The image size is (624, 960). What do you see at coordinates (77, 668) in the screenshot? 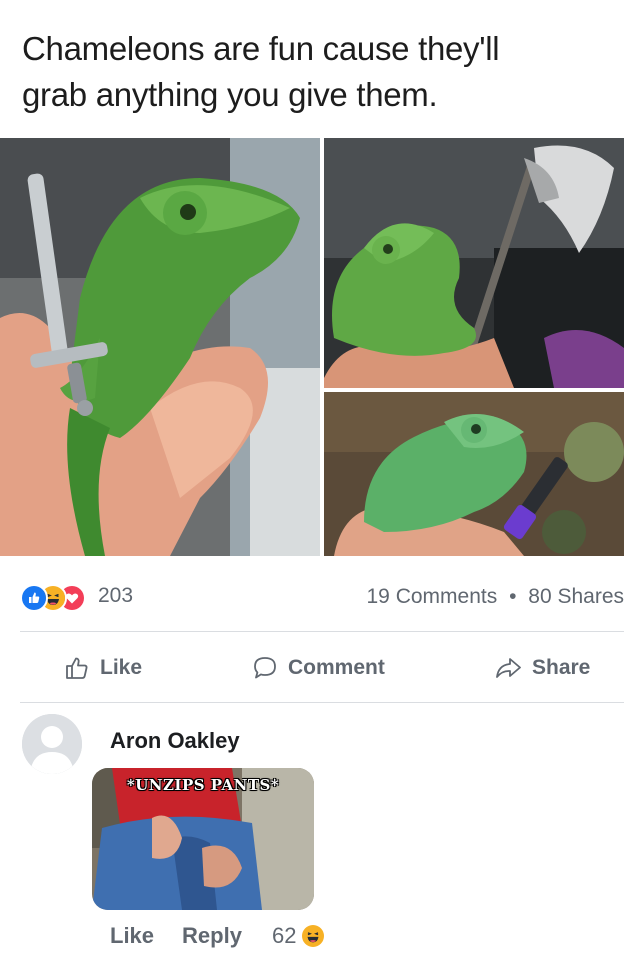
I see `thumbs-up-icon` at bounding box center [77, 668].